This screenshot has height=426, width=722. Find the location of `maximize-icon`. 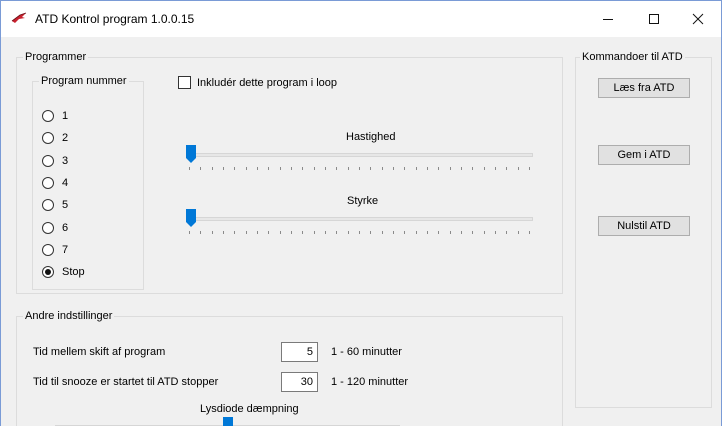

maximize-icon is located at coordinates (654, 19).